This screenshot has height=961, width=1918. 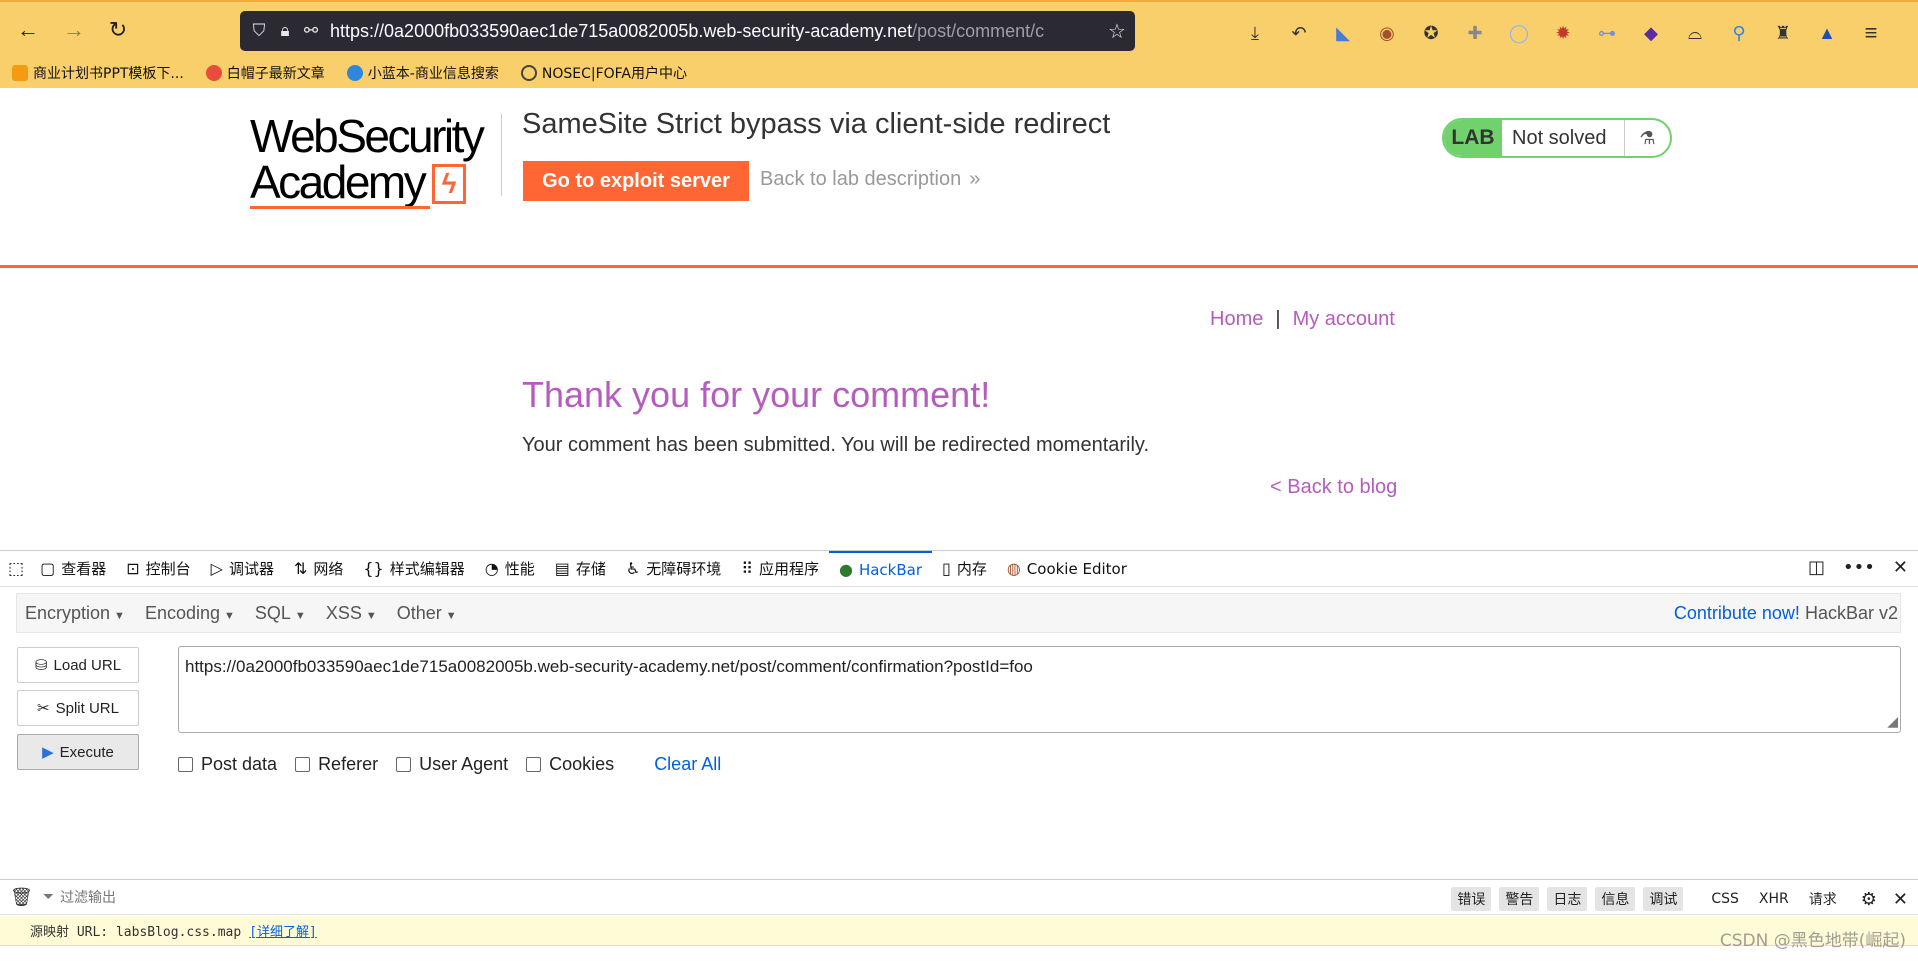 I want to click on post-data-checkbox: Post data, so click(x=227, y=764).